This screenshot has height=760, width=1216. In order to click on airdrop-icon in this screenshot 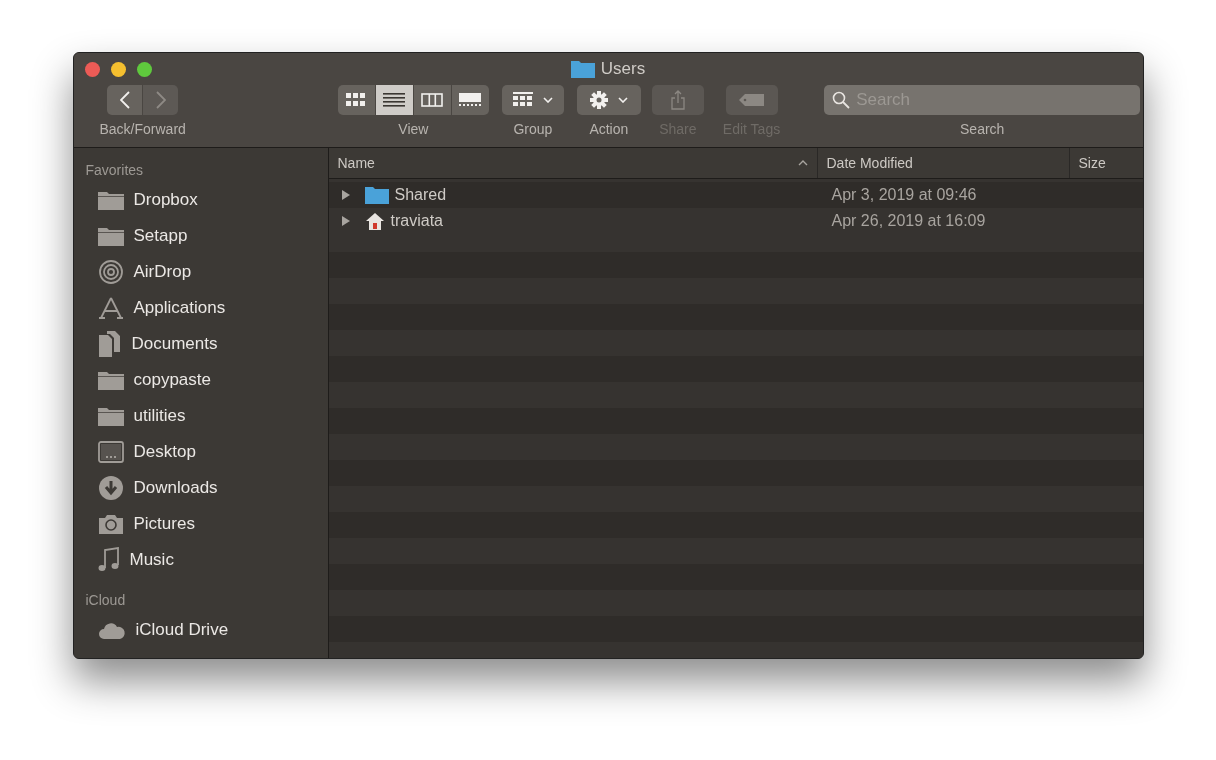, I will do `click(110, 272)`.